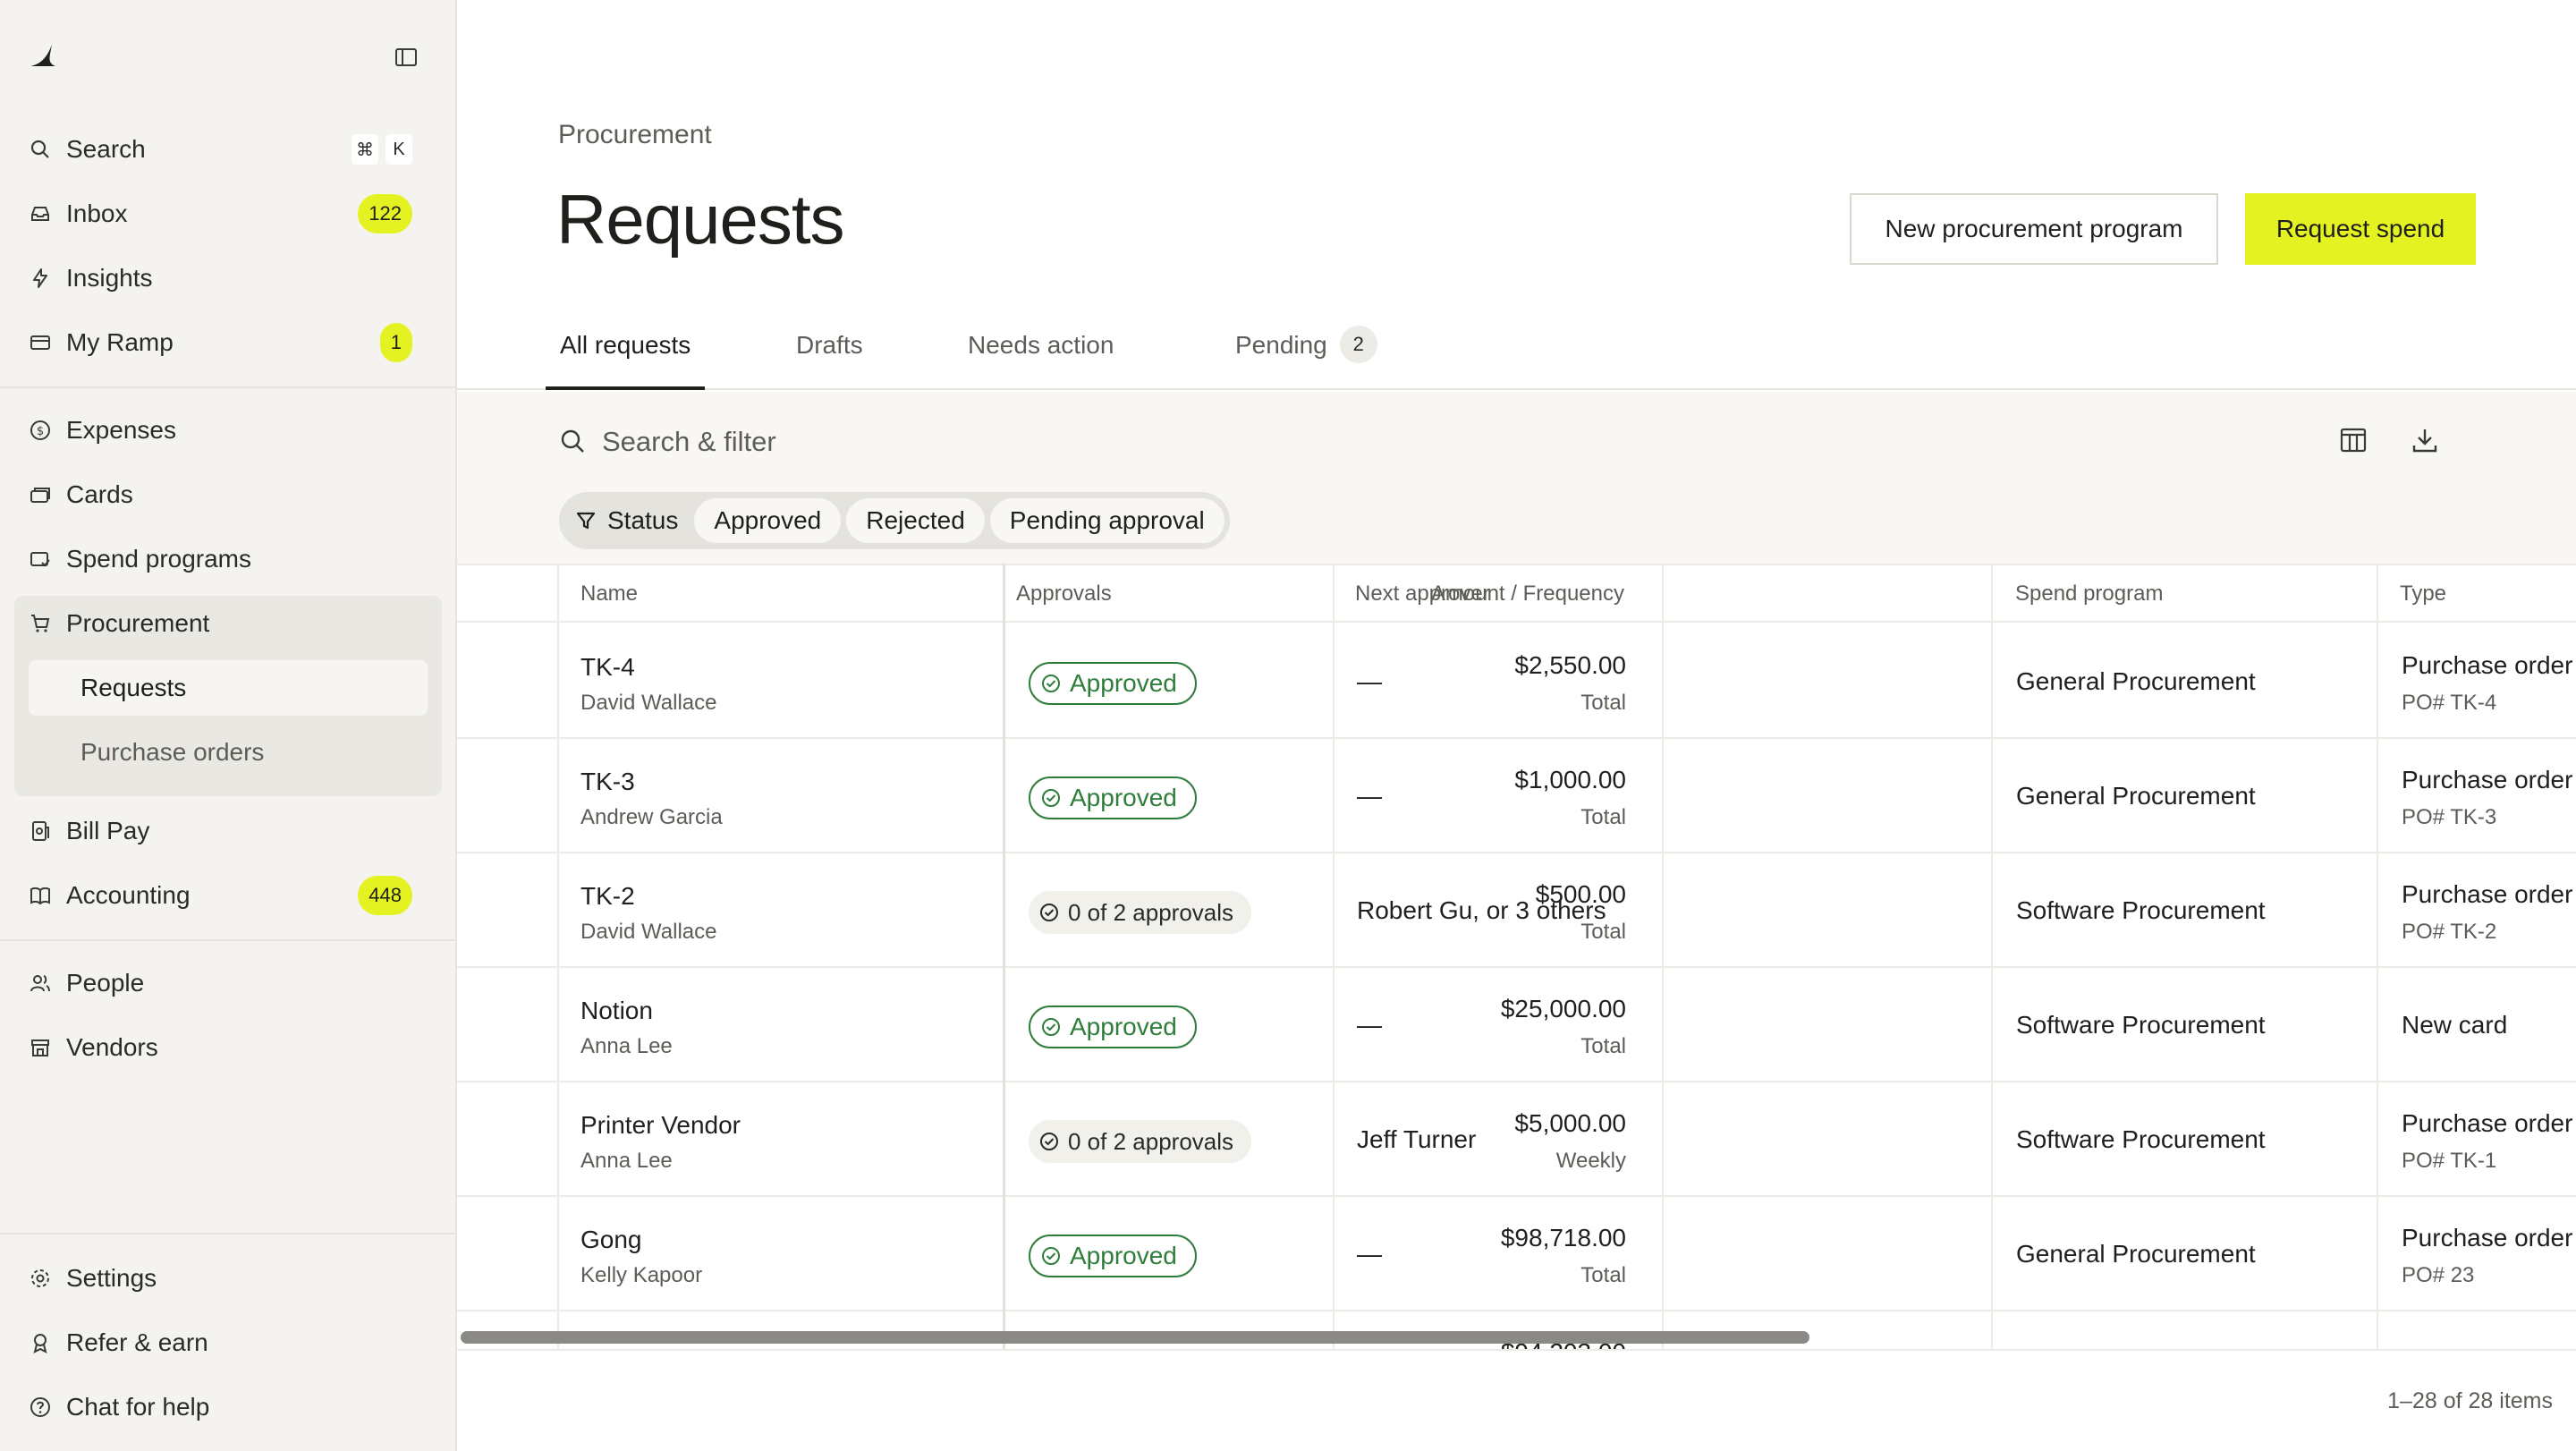 This screenshot has width=2576, height=1451. What do you see at coordinates (2034, 229) in the screenshot?
I see `new-procurement-program-button: New procurement program` at bounding box center [2034, 229].